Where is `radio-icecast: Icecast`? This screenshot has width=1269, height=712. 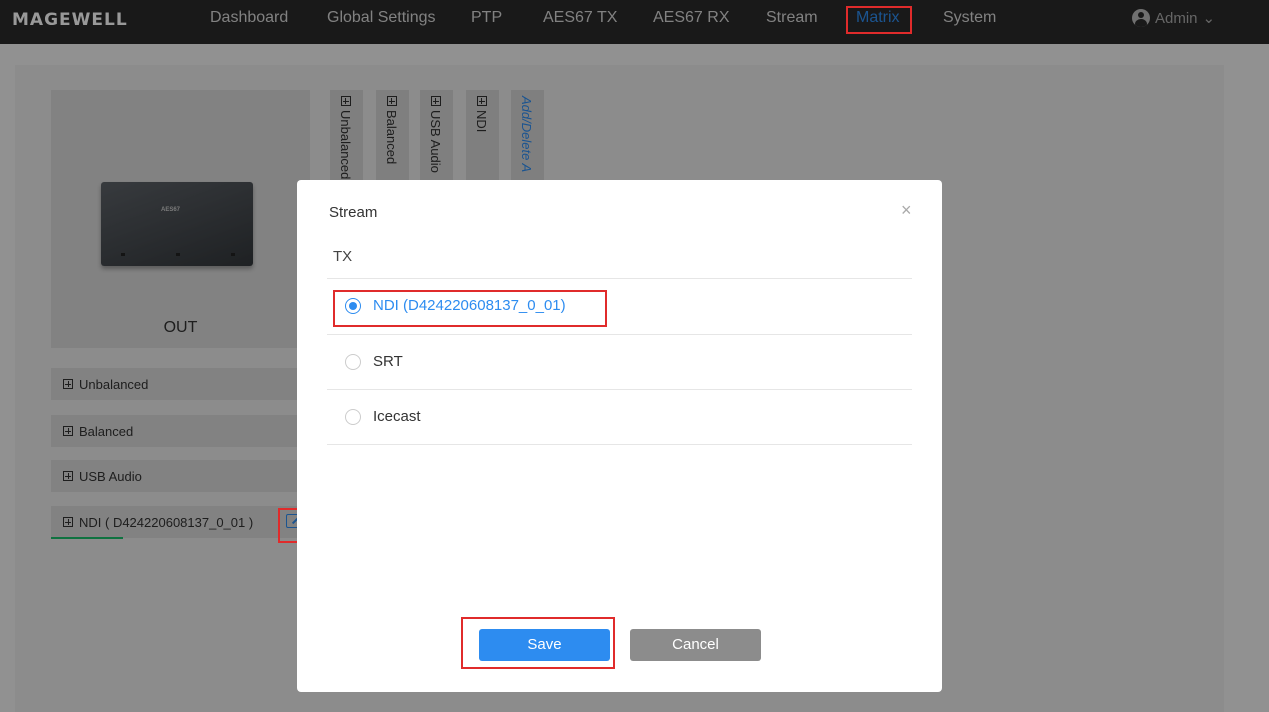 radio-icecast: Icecast is located at coordinates (383, 416).